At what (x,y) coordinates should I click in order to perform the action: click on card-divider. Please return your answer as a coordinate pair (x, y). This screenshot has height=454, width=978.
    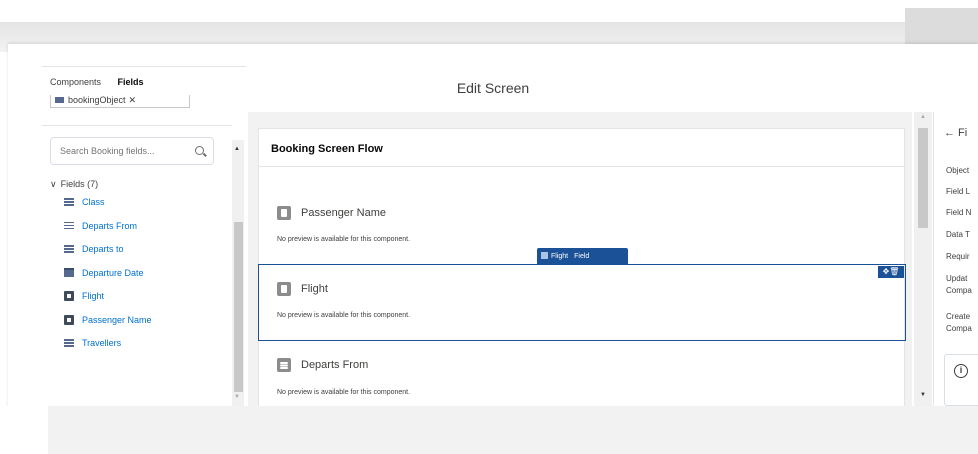
    Looking at the image, I should click on (581, 166).